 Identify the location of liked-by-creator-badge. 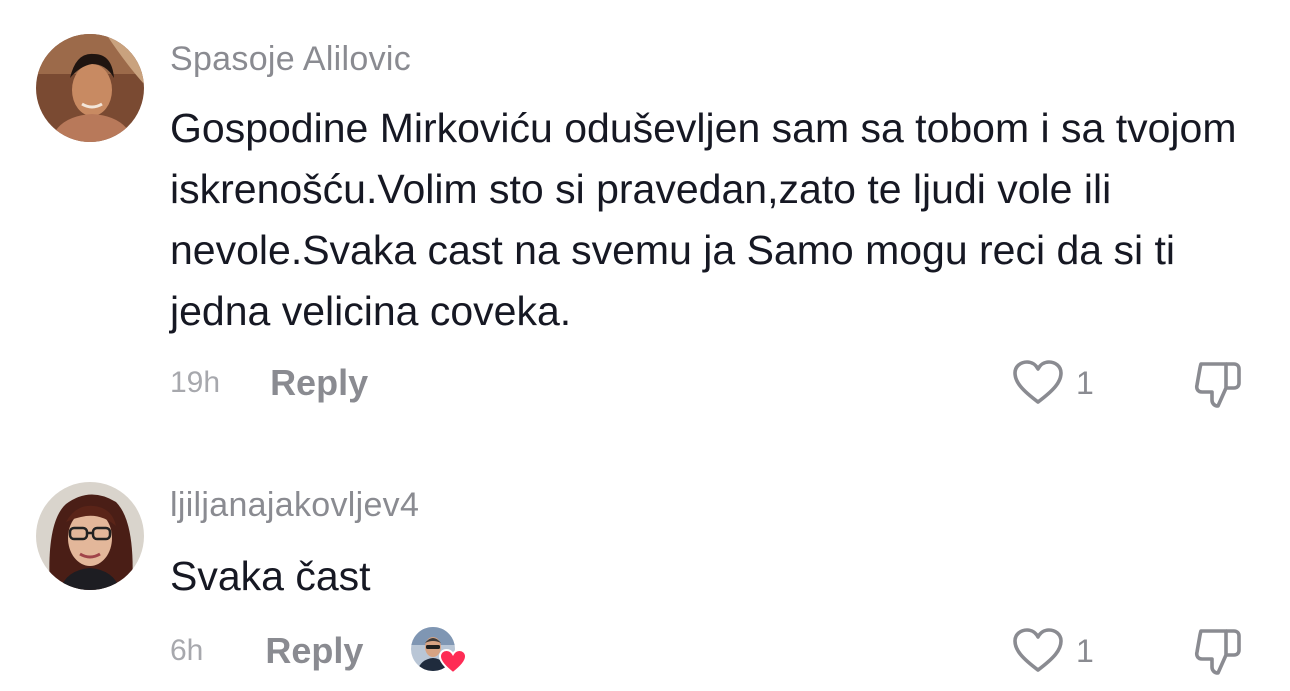
(439, 651).